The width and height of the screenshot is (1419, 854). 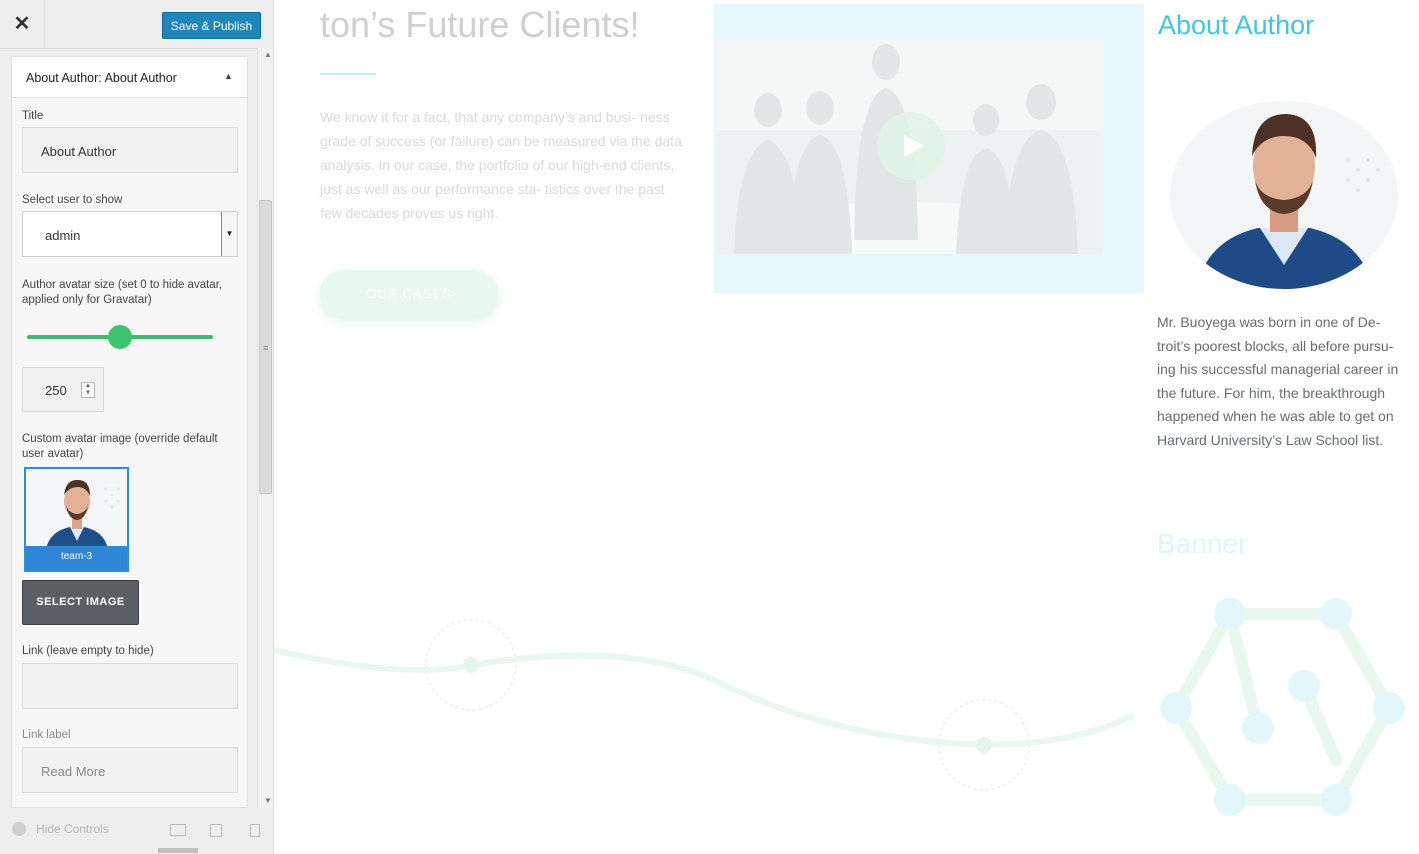 What do you see at coordinates (268, 54) in the screenshot?
I see `scroll-up-arrow-icon: ▲` at bounding box center [268, 54].